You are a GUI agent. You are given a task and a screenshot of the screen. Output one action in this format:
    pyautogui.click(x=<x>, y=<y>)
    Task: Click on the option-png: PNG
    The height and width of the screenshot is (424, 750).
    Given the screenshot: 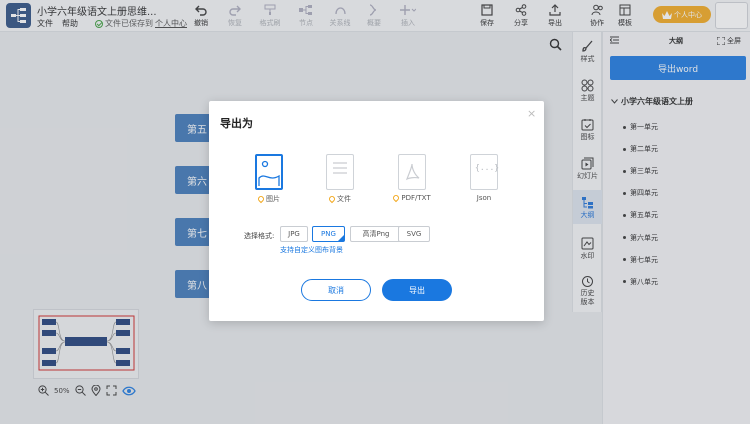 What is the action you would take?
    pyautogui.click(x=328, y=234)
    